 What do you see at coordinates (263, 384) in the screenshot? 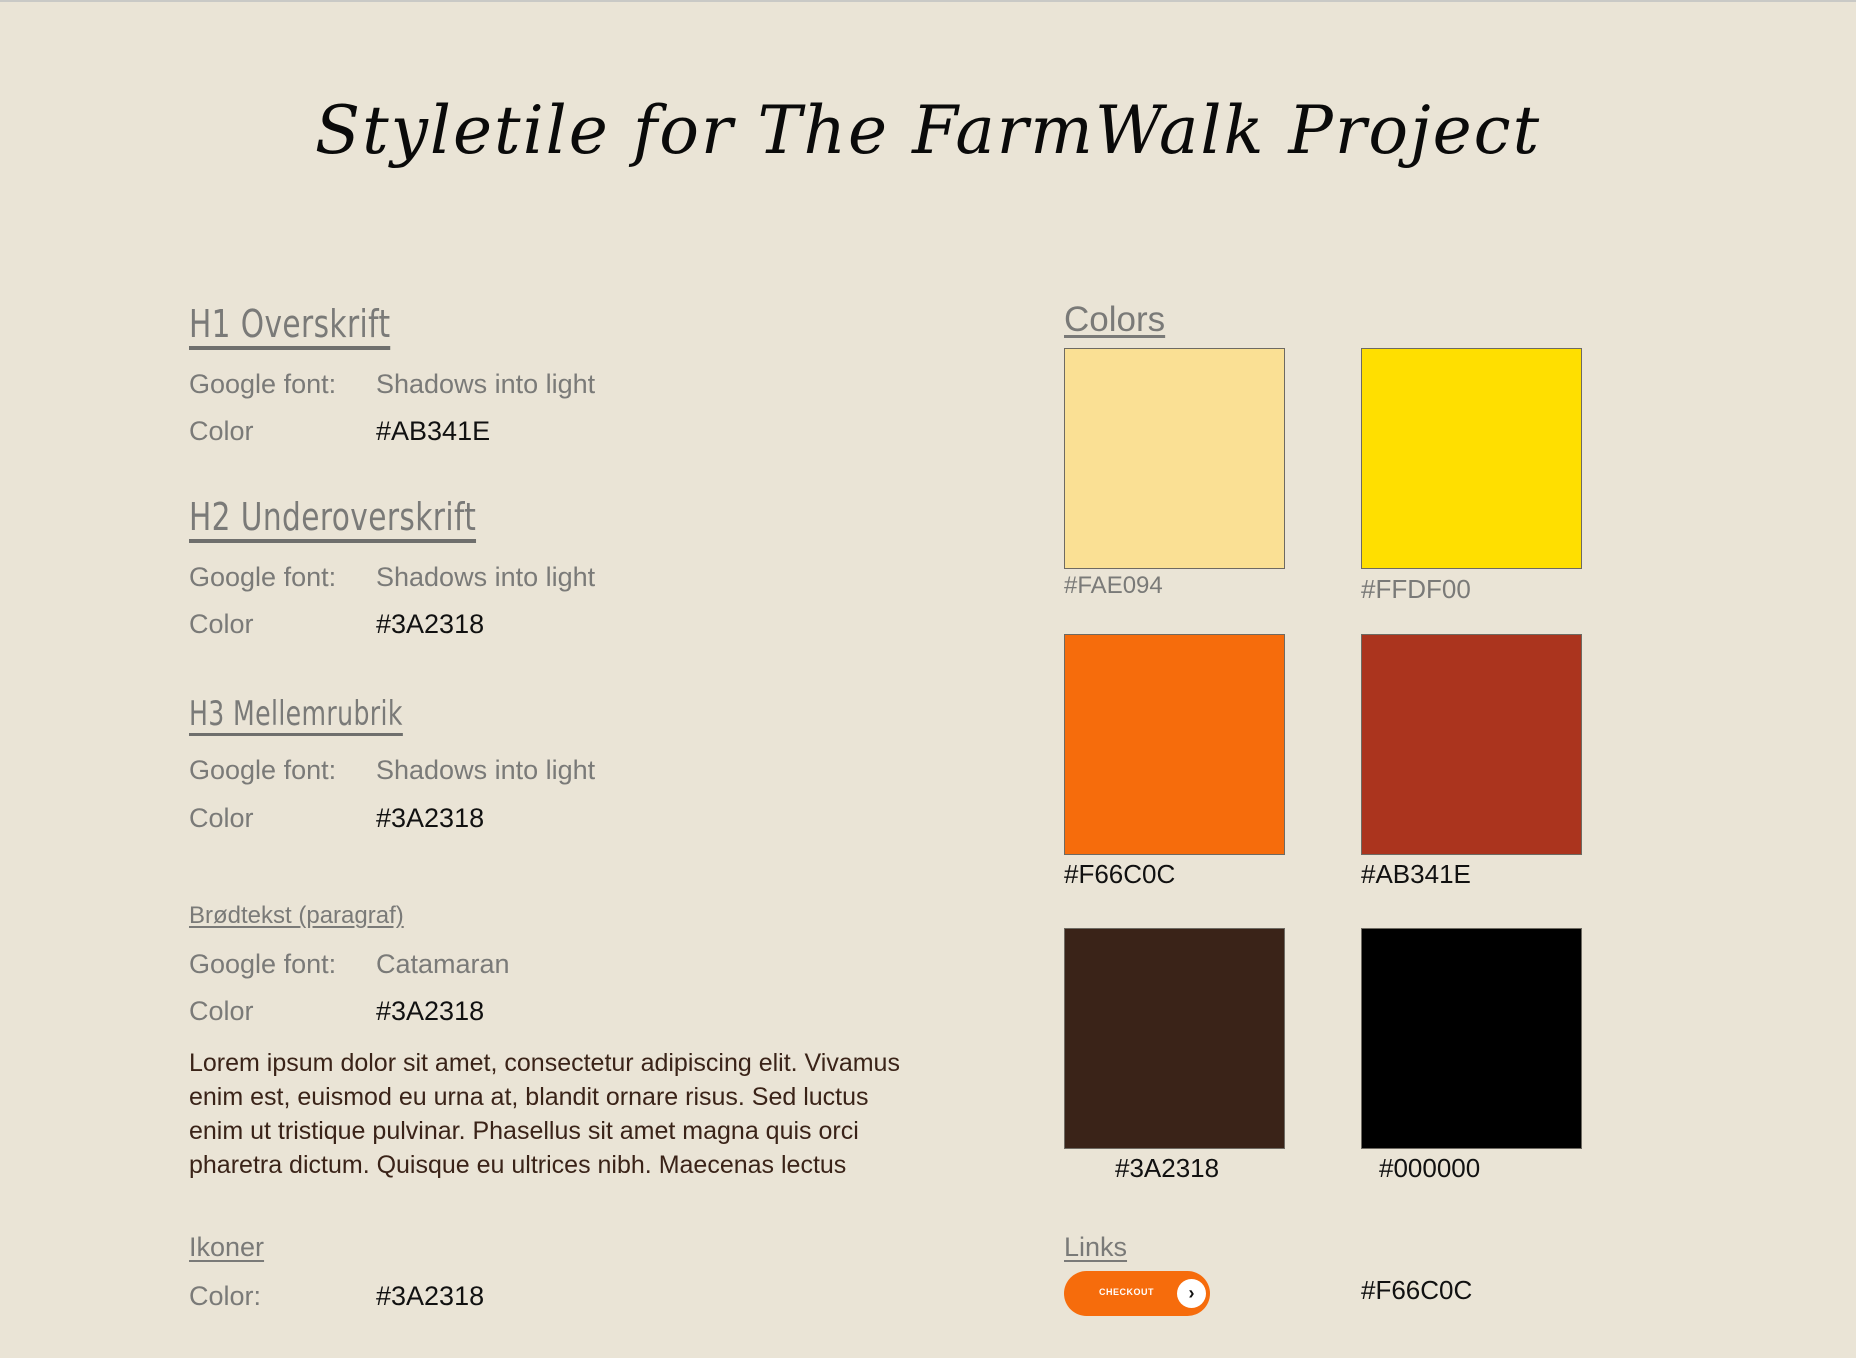
I see `h1-font-label: Google font:` at bounding box center [263, 384].